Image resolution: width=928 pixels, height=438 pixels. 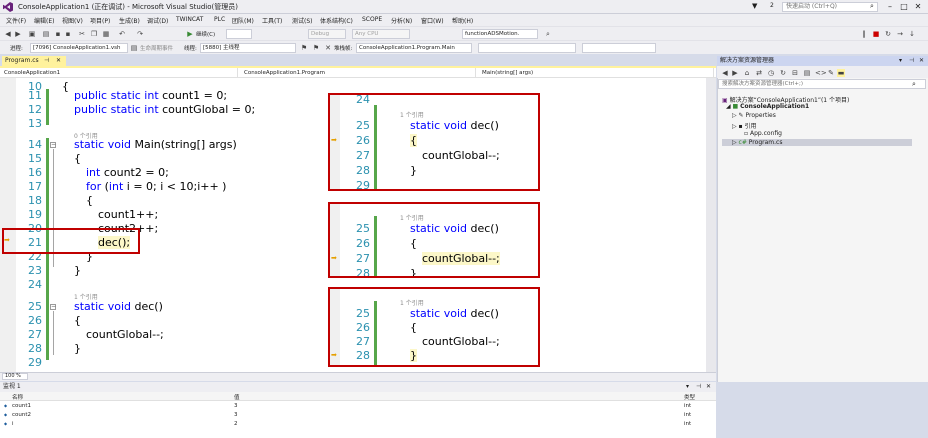 What do you see at coordinates (34, 61) in the screenshot?
I see `tab-program-cs: Program.cs ⊣ ✕` at bounding box center [34, 61].